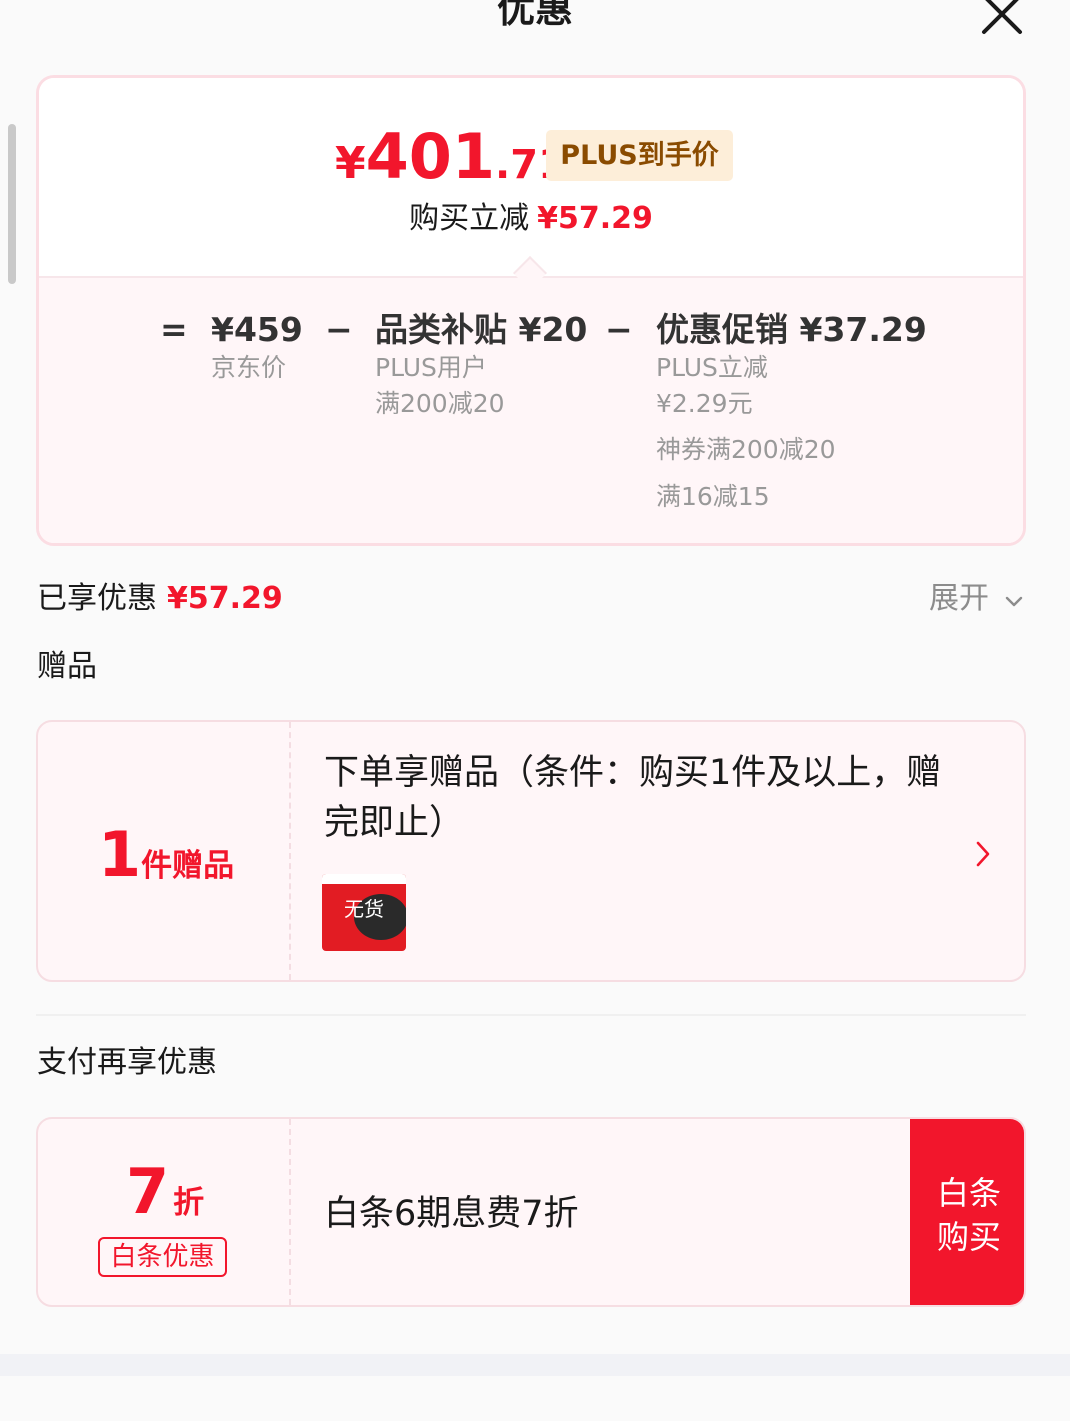 The height and width of the screenshot is (1421, 1070). I want to click on discount-unit: 折, so click(189, 1203).